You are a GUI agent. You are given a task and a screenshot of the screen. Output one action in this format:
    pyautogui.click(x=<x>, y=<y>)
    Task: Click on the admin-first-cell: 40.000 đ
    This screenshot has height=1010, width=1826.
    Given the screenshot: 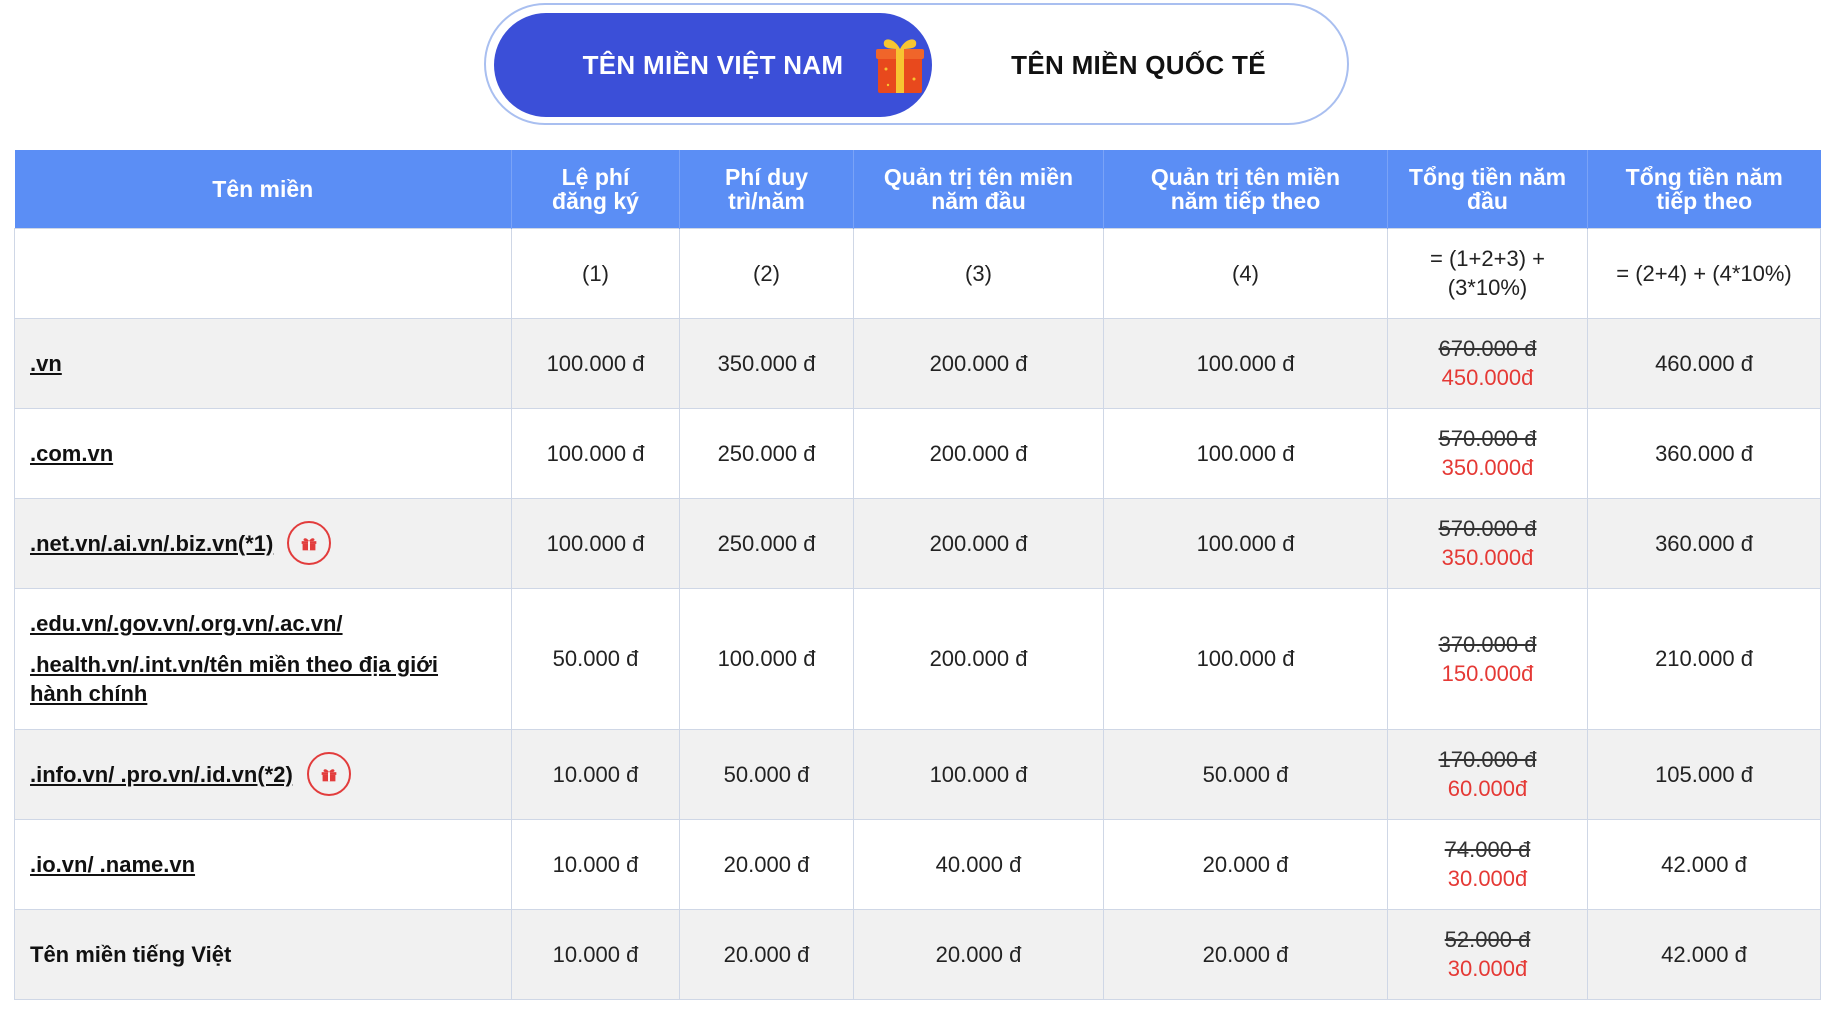 What is the action you would take?
    pyautogui.click(x=978, y=864)
    